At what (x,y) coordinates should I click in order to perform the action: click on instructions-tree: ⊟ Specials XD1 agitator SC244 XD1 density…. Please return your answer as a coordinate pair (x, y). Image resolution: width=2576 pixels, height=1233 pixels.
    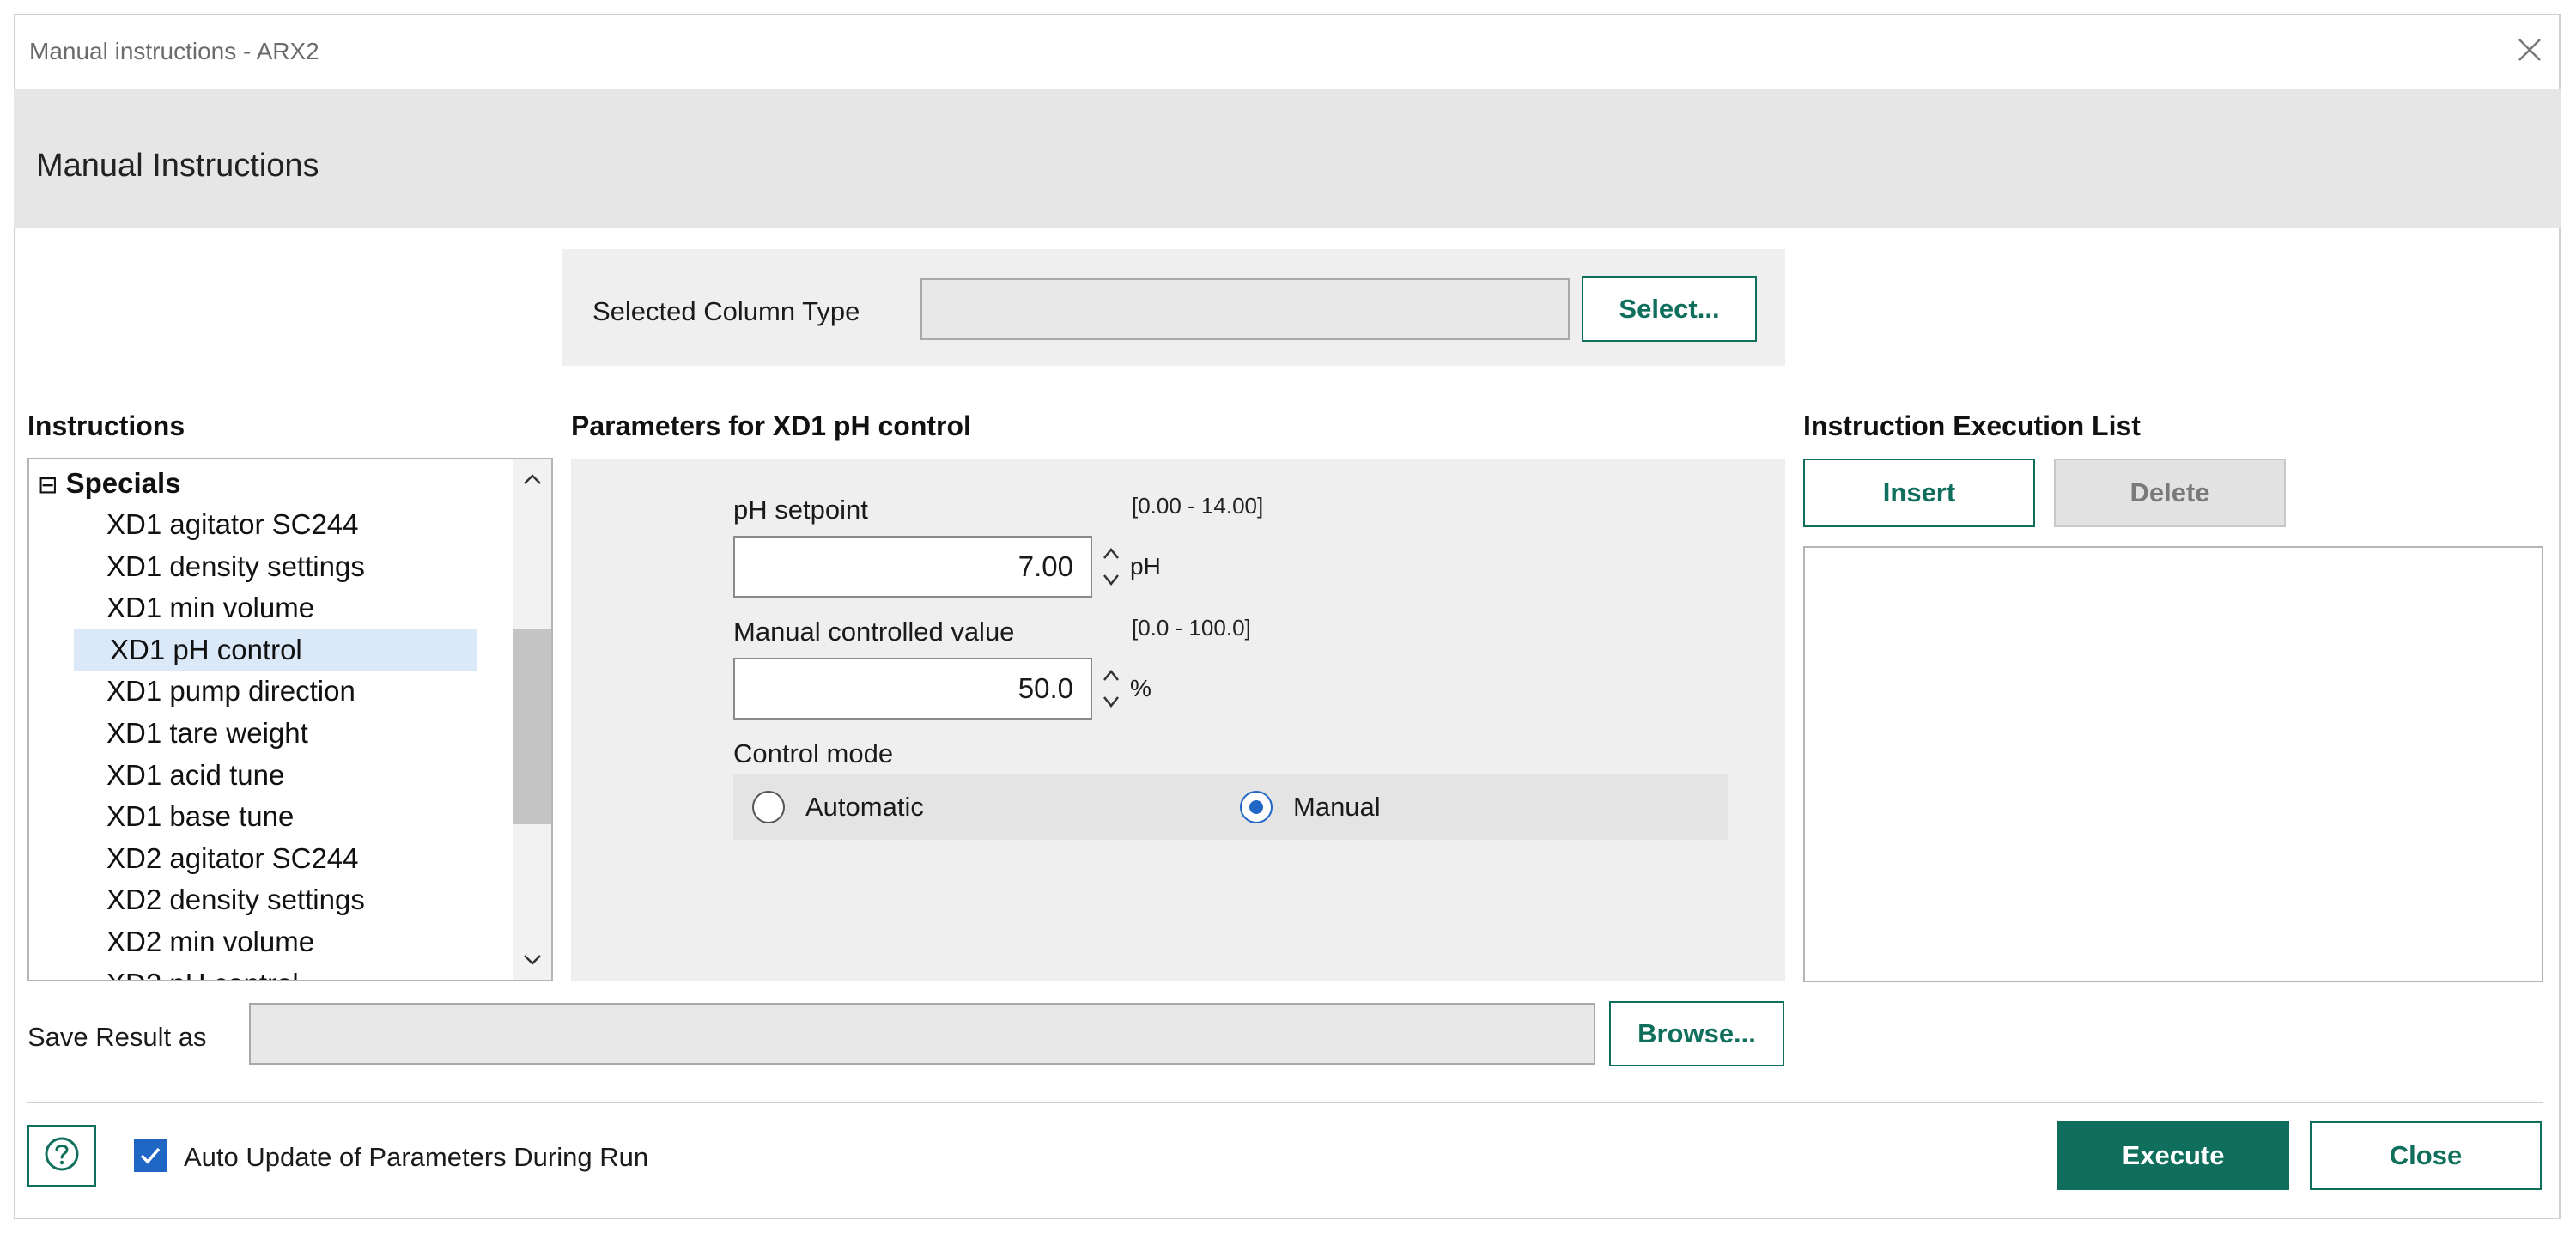
    Looking at the image, I should click on (290, 719).